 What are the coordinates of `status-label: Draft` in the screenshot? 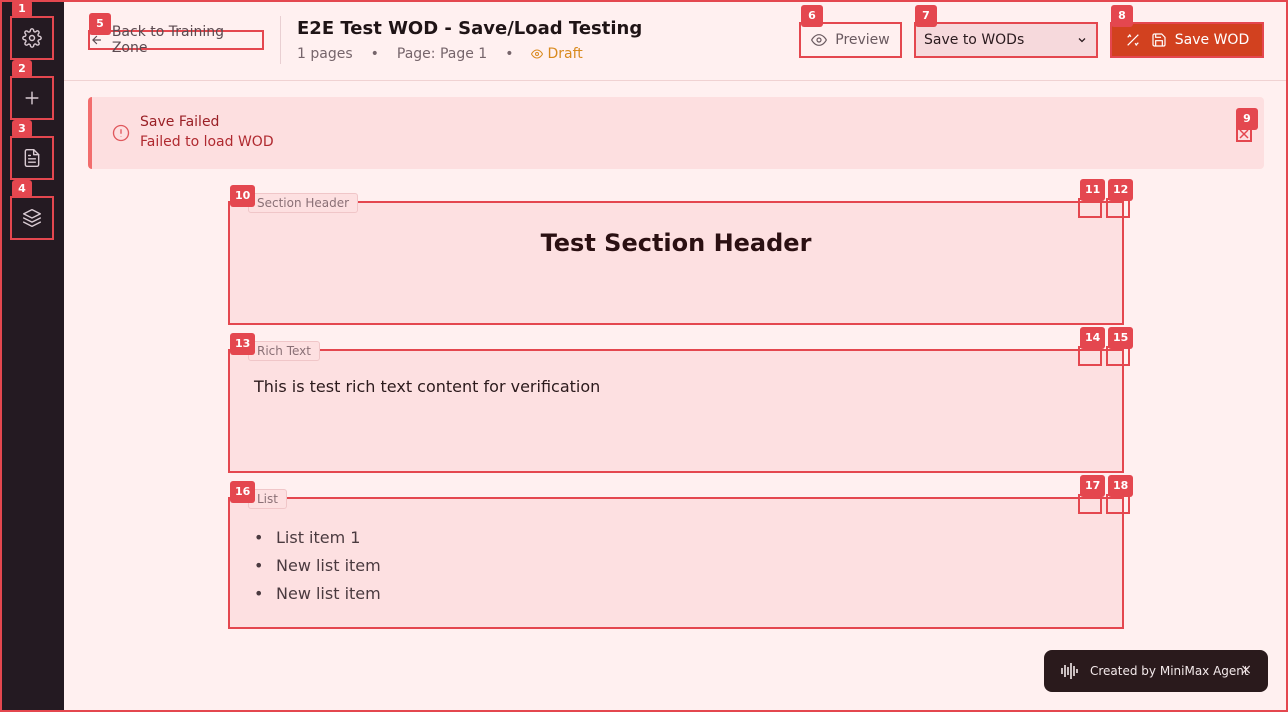 It's located at (565, 54).